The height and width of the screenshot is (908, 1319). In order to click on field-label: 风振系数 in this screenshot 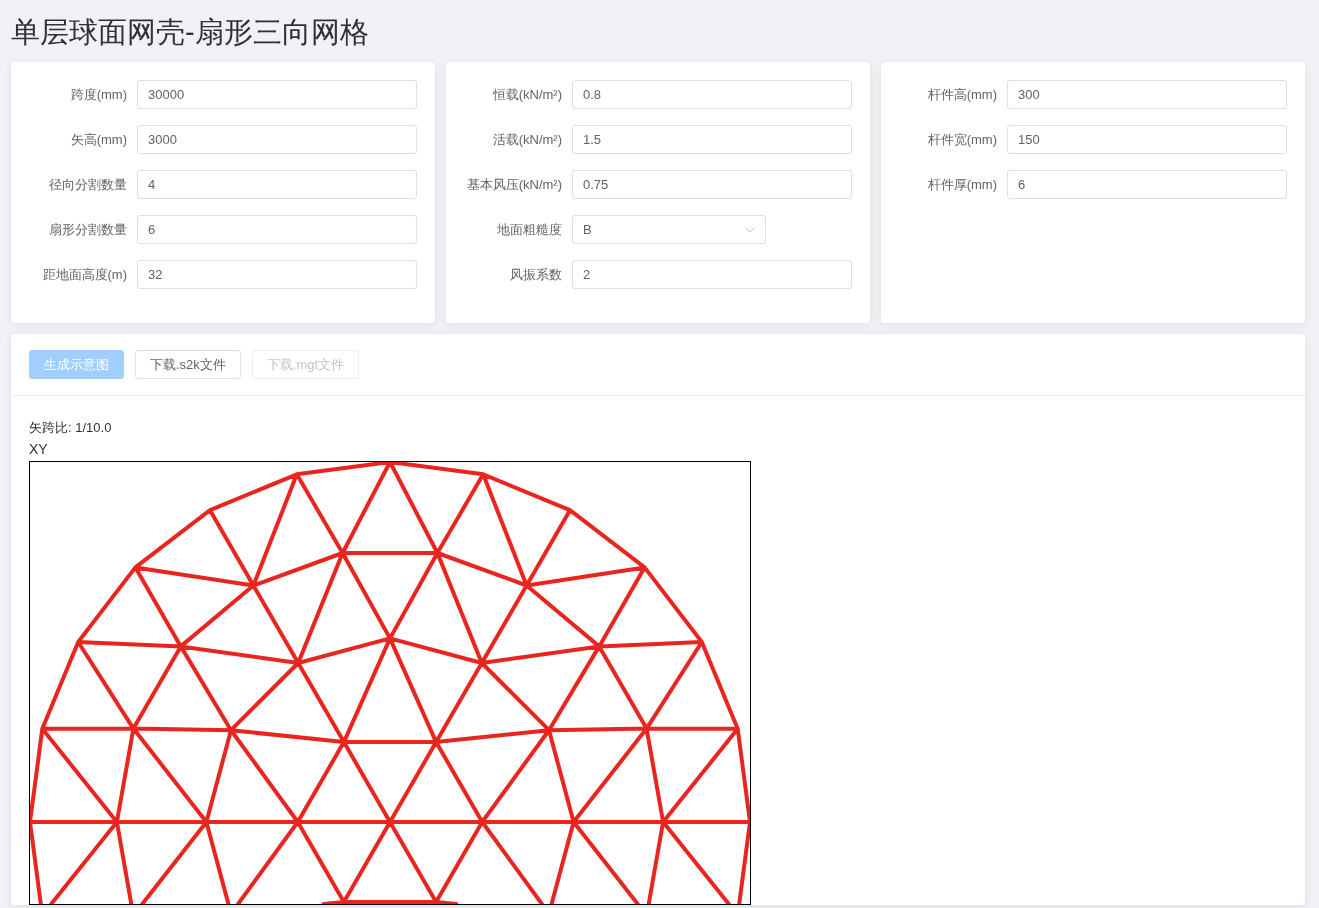, I will do `click(536, 274)`.